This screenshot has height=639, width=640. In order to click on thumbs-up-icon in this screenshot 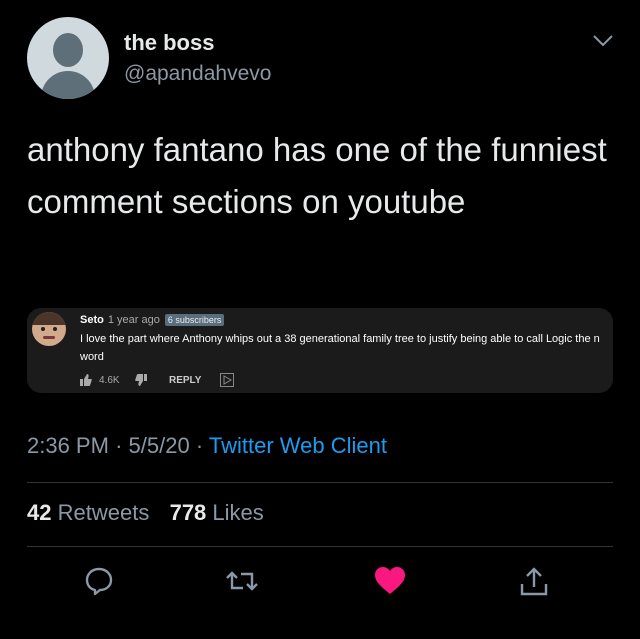, I will do `click(86, 380)`.